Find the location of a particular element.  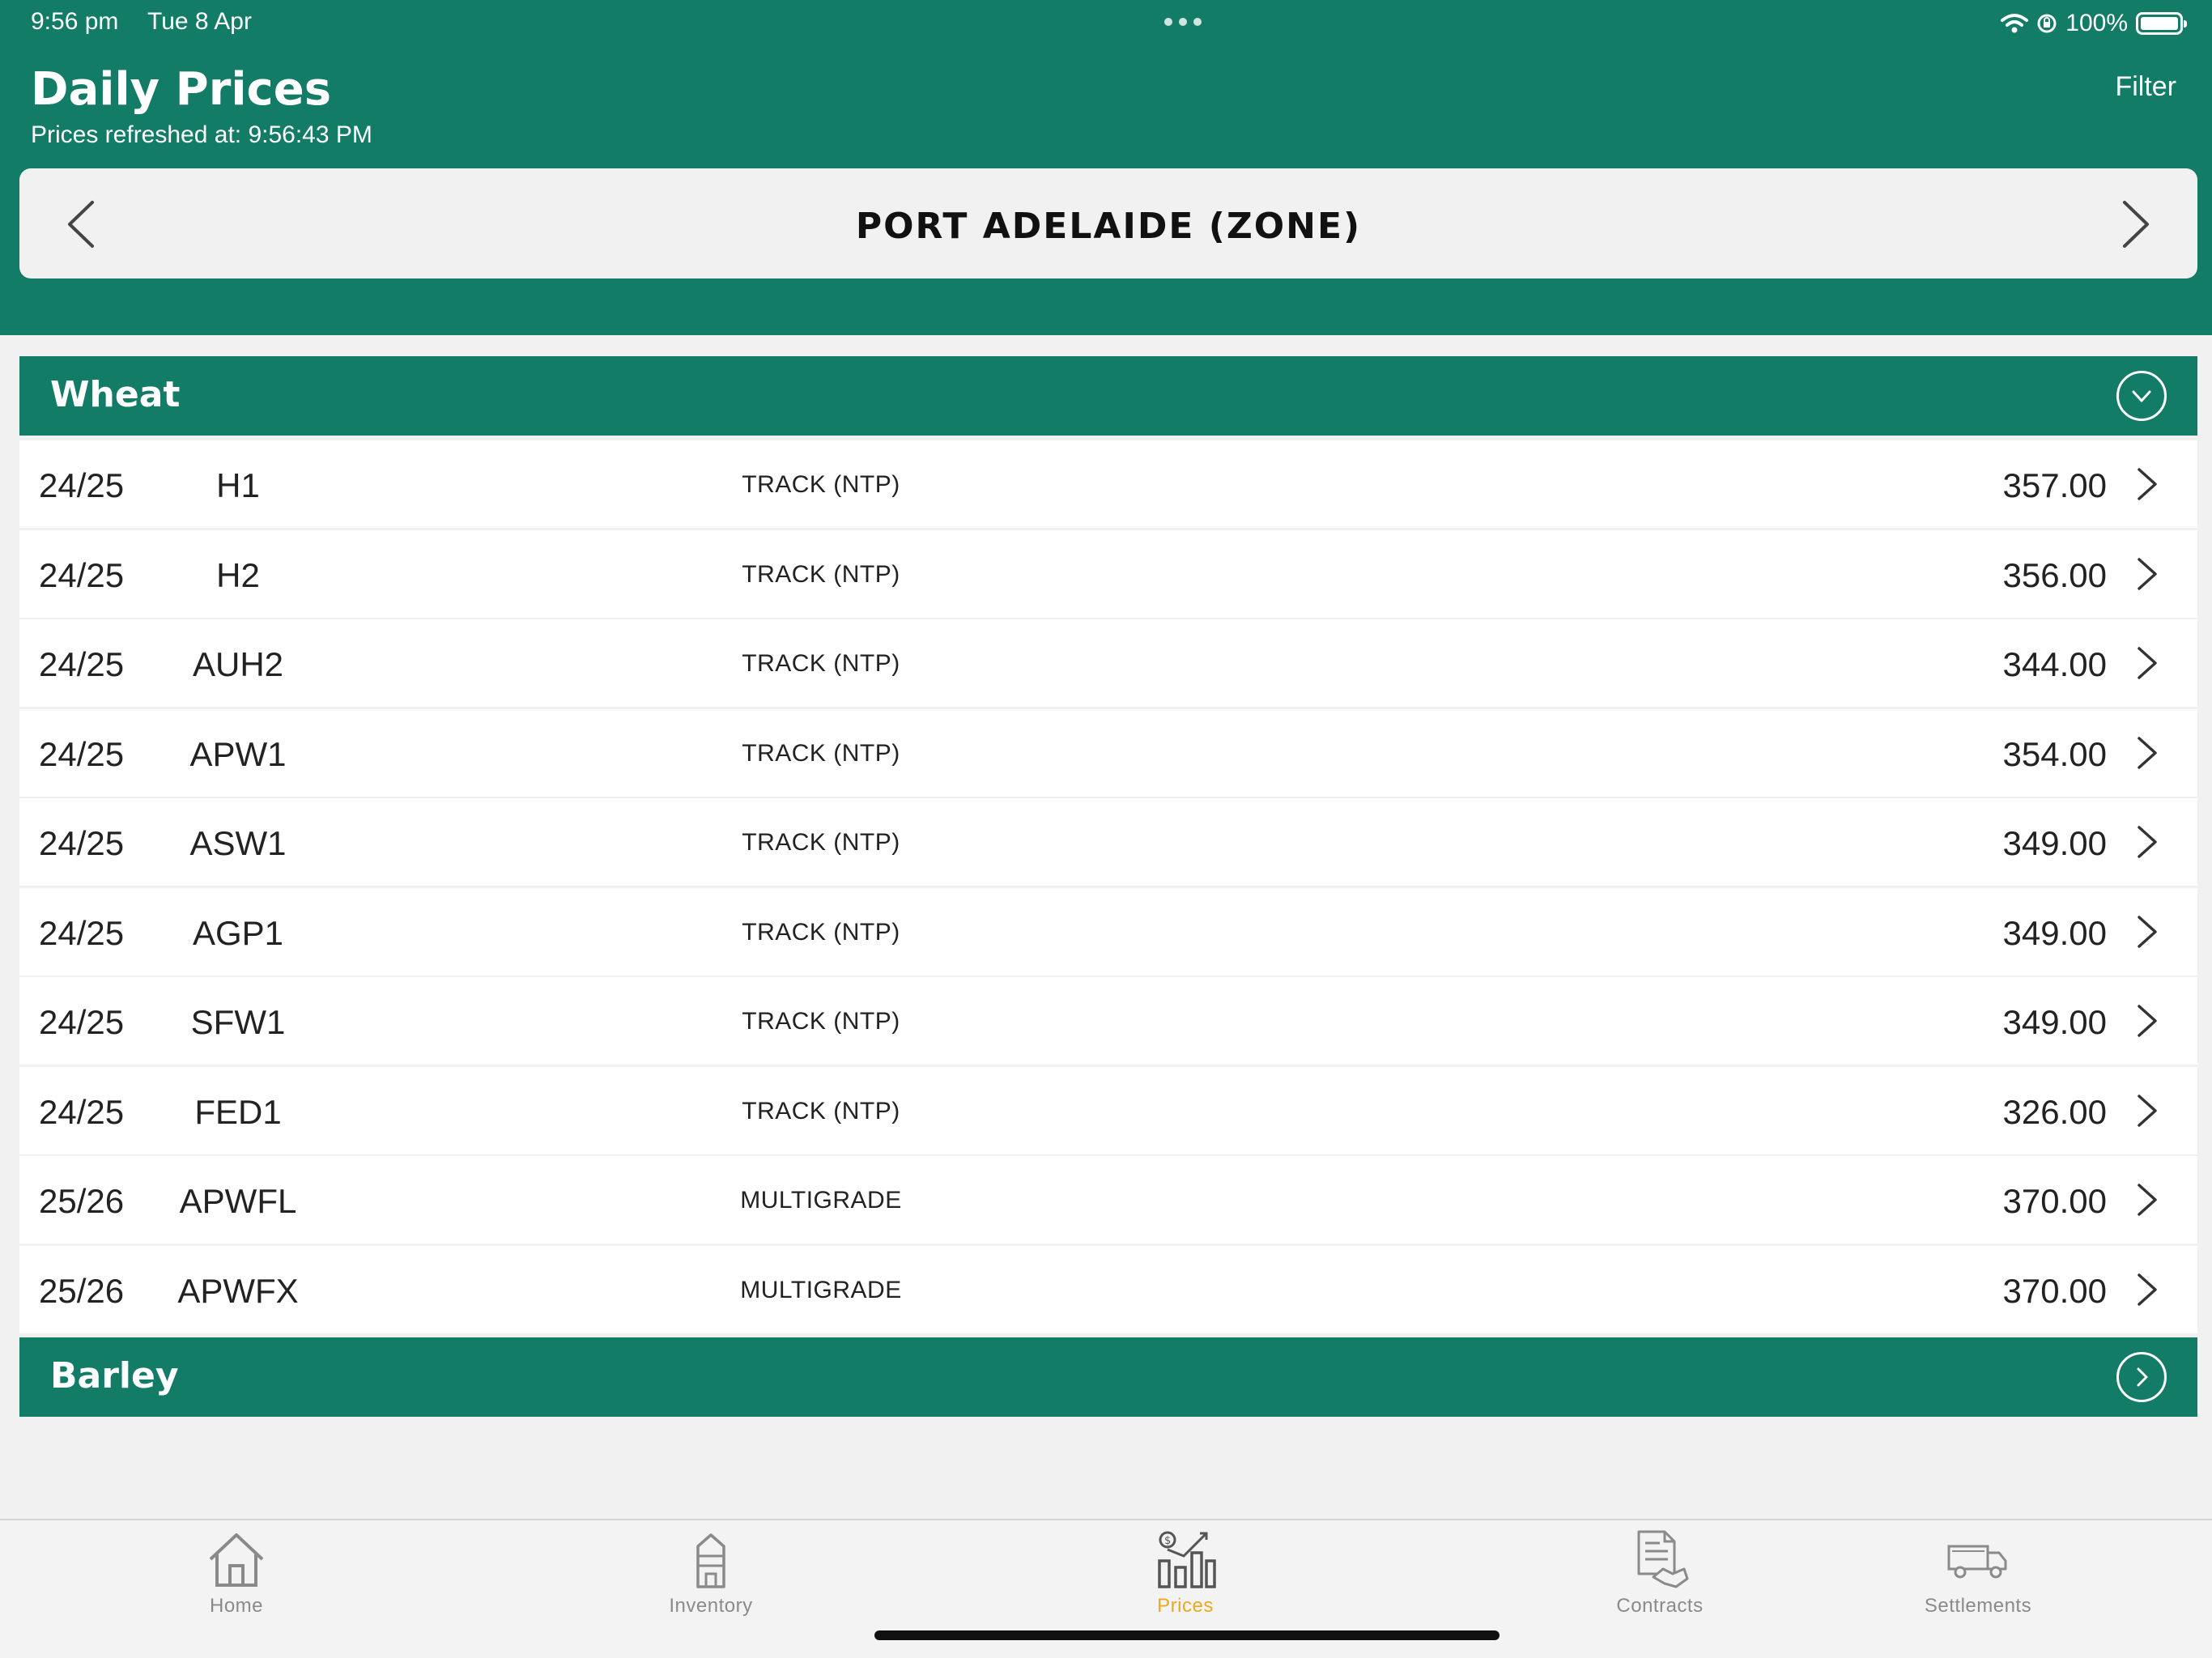

grade-label: AUH2 is located at coordinates (238, 664).